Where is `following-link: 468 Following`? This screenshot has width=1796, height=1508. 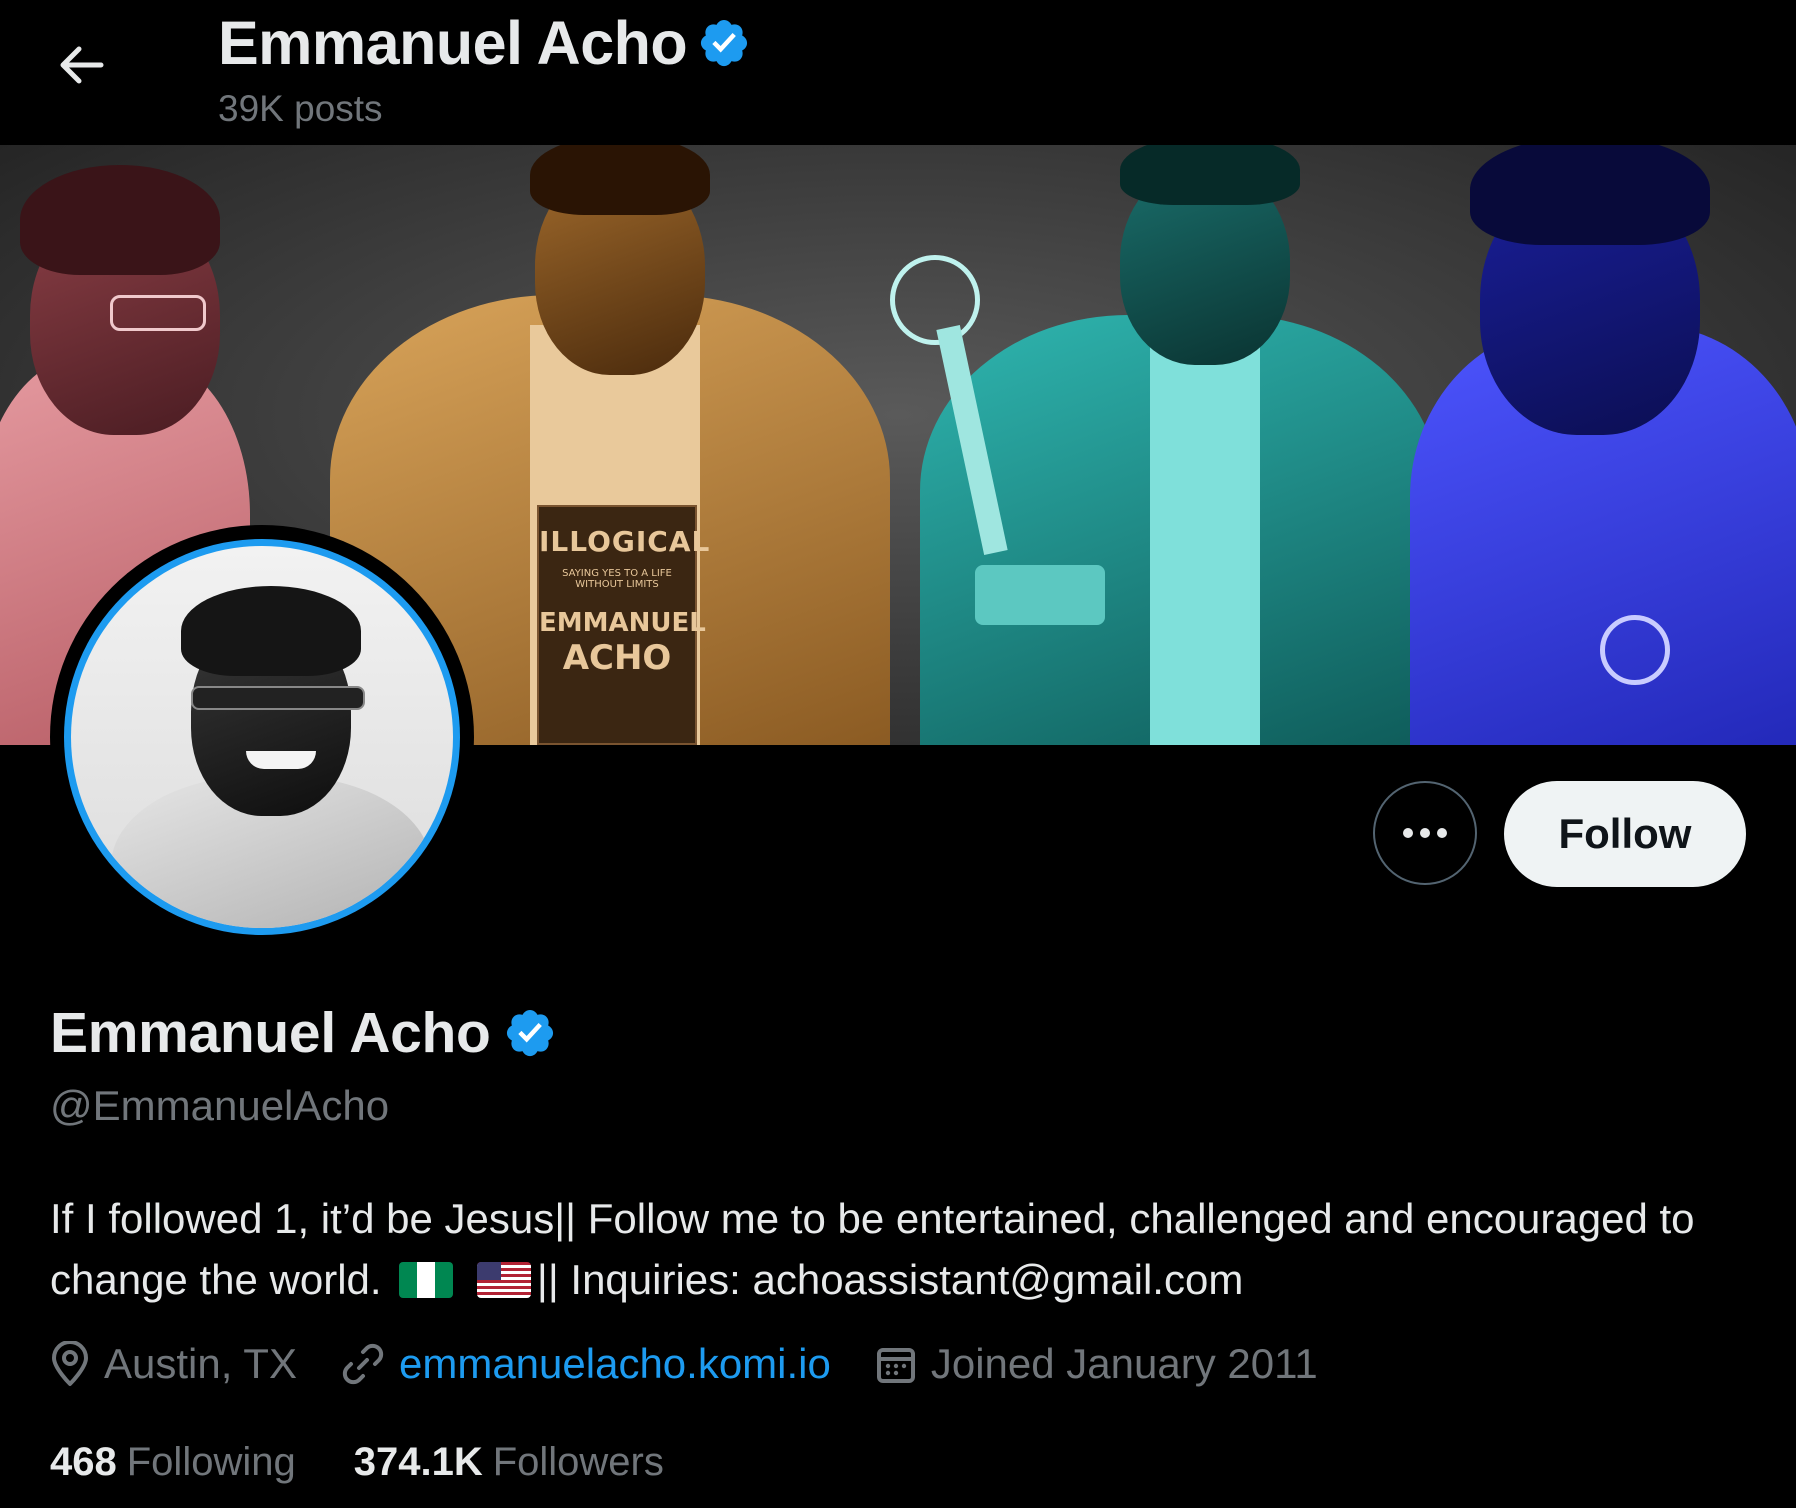
following-link: 468 Following is located at coordinates (173, 1462).